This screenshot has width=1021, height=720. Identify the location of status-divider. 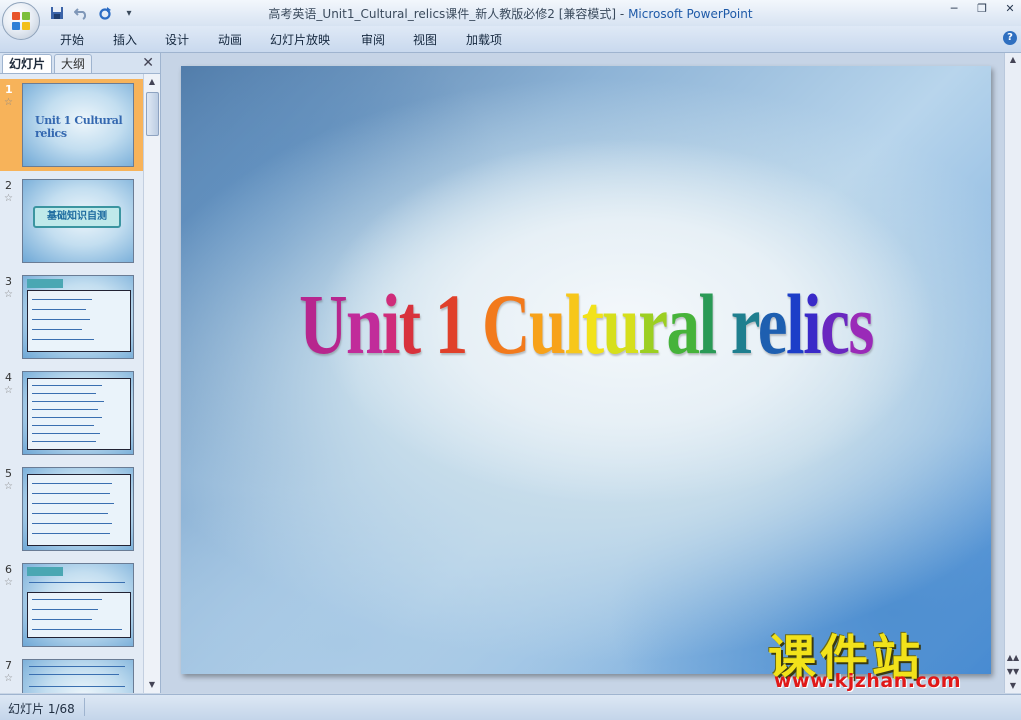
(84, 707).